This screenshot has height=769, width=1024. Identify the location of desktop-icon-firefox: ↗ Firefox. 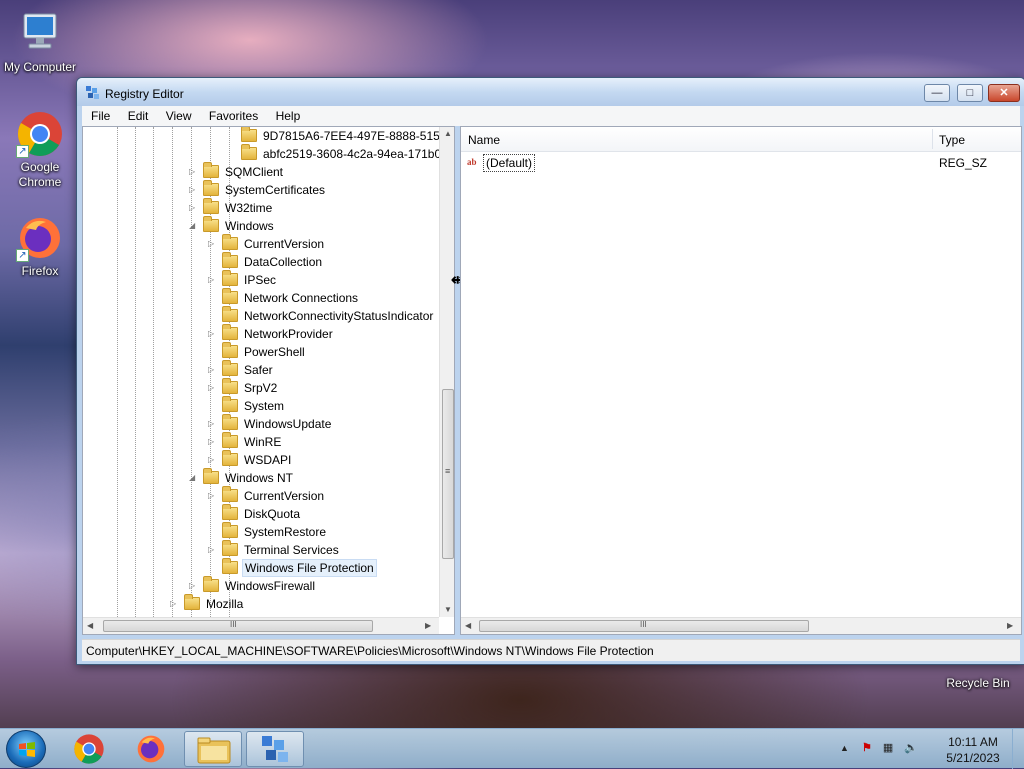
(40, 246).